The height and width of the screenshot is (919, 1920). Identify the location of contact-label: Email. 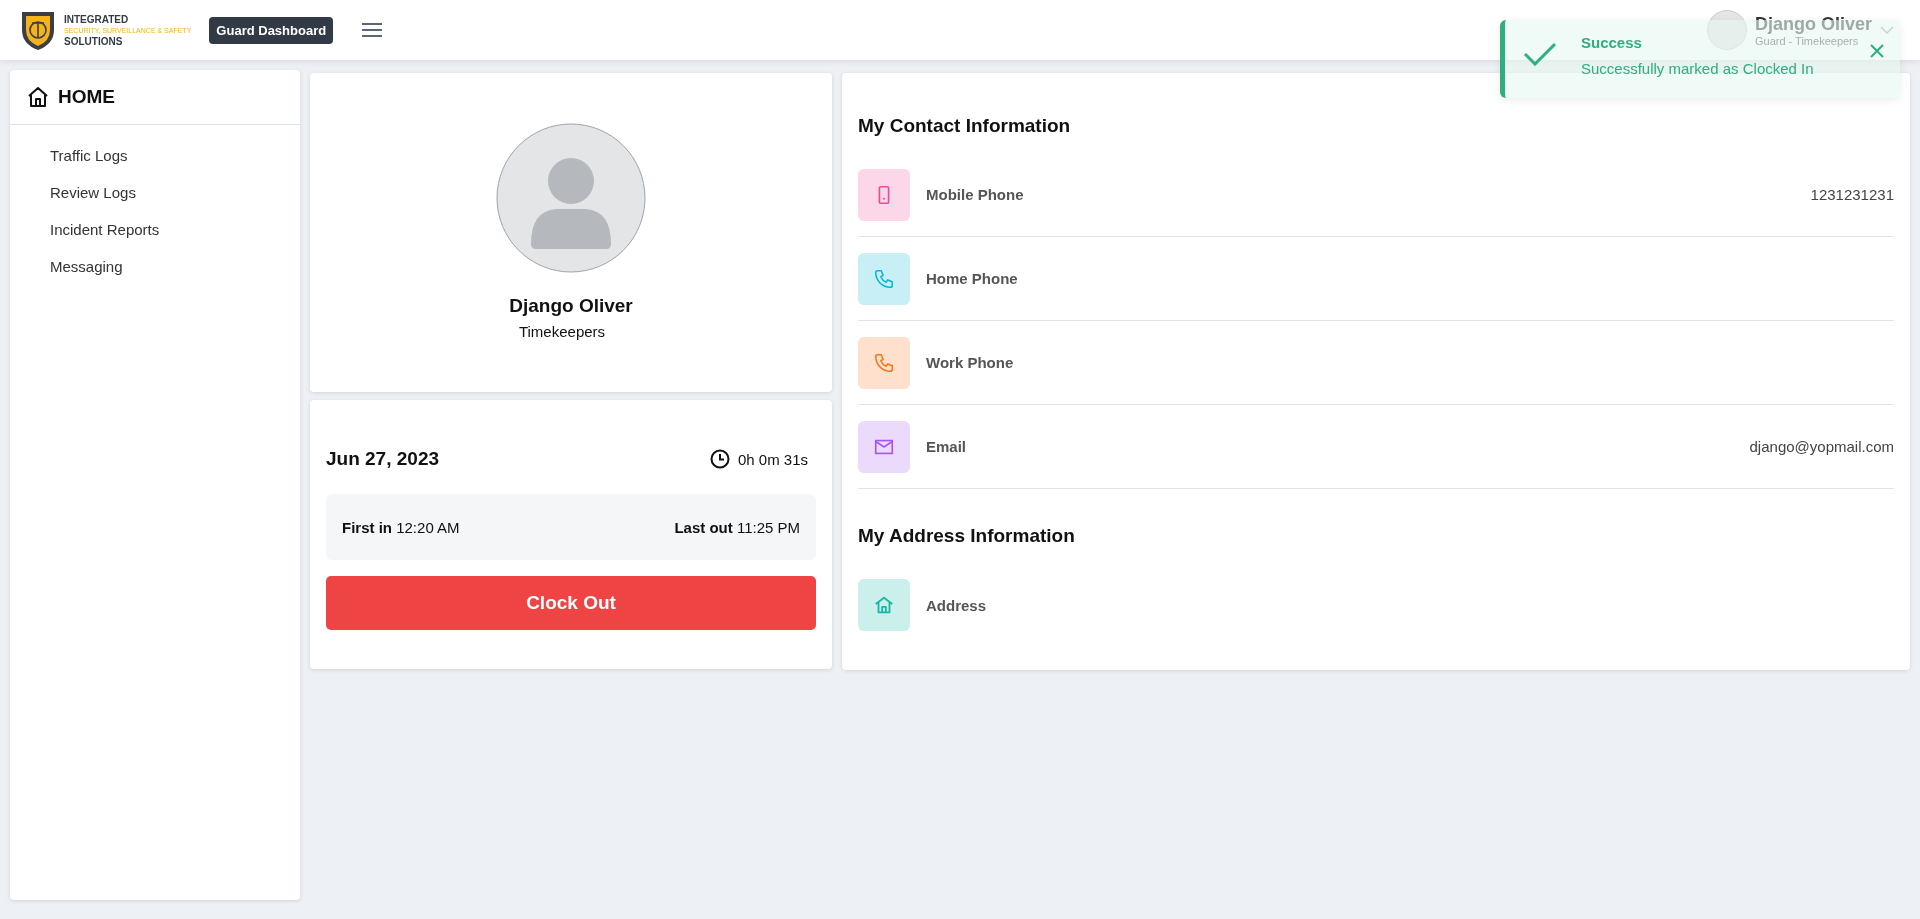
(947, 446).